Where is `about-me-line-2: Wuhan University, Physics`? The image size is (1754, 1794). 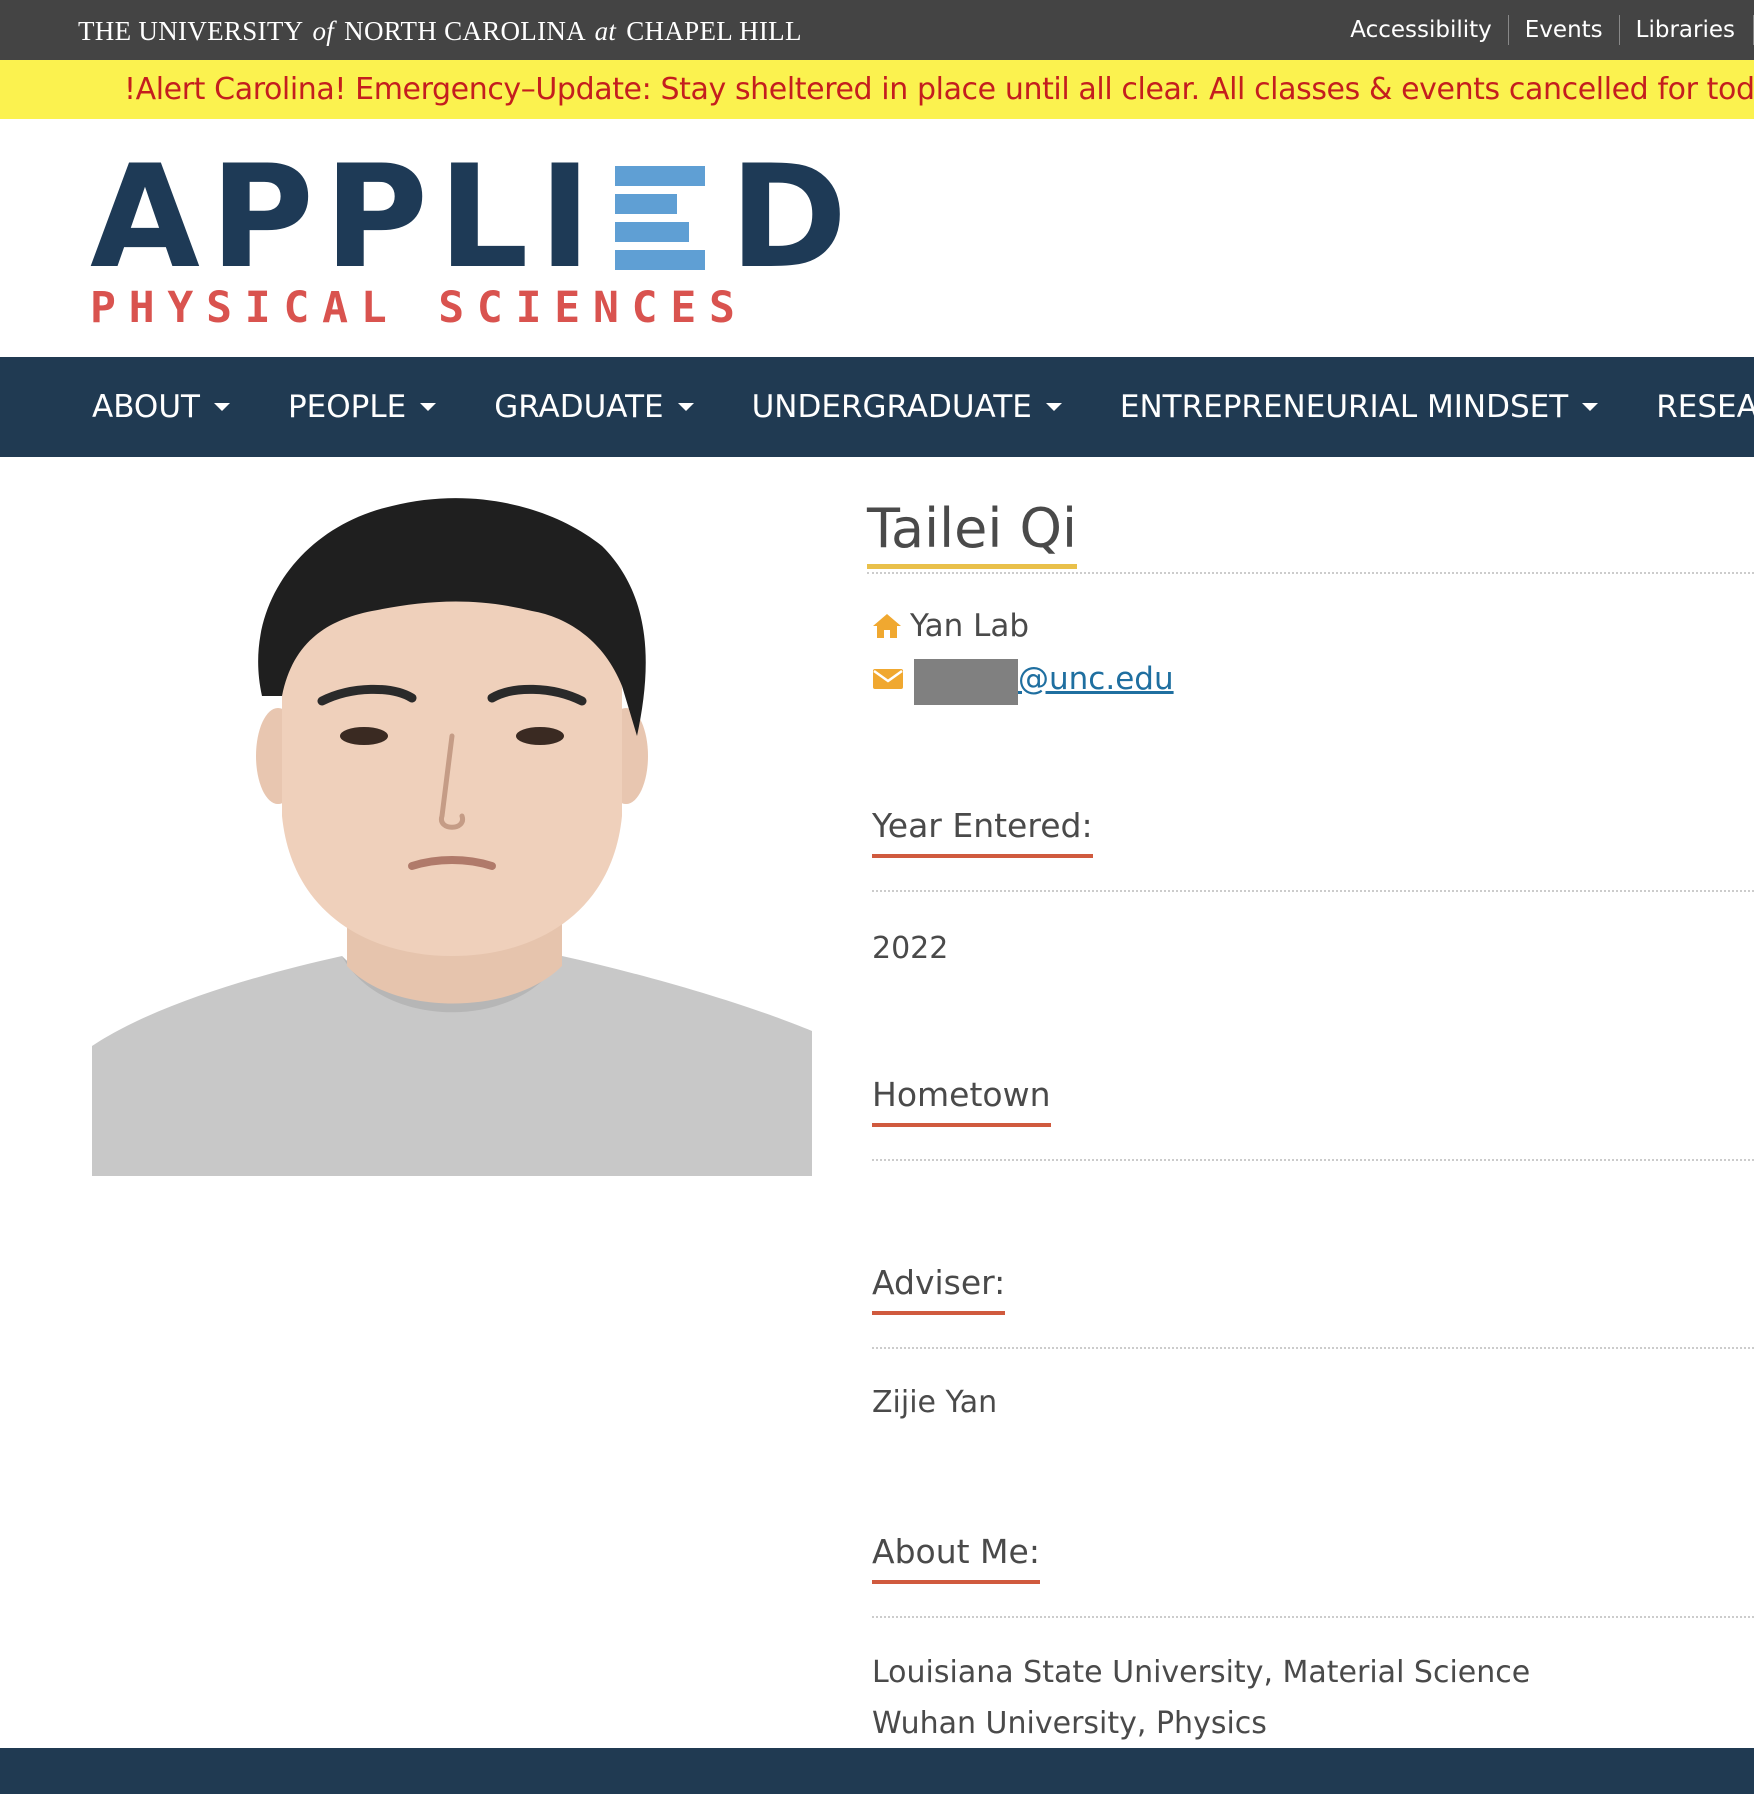 about-me-line-2: Wuhan University, Physics is located at coordinates (1069, 1723).